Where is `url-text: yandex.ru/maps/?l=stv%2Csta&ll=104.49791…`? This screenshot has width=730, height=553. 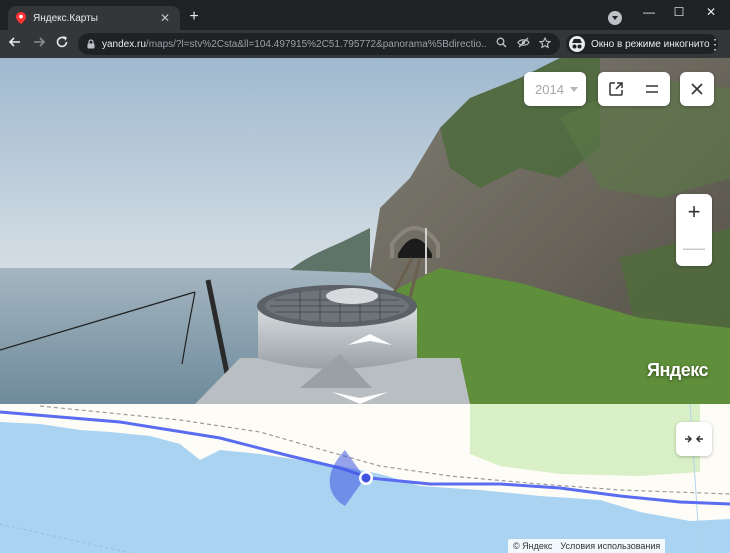 url-text: yandex.ru/maps/?l=stv%2Csta&ll=104.49791… is located at coordinates (294, 44).